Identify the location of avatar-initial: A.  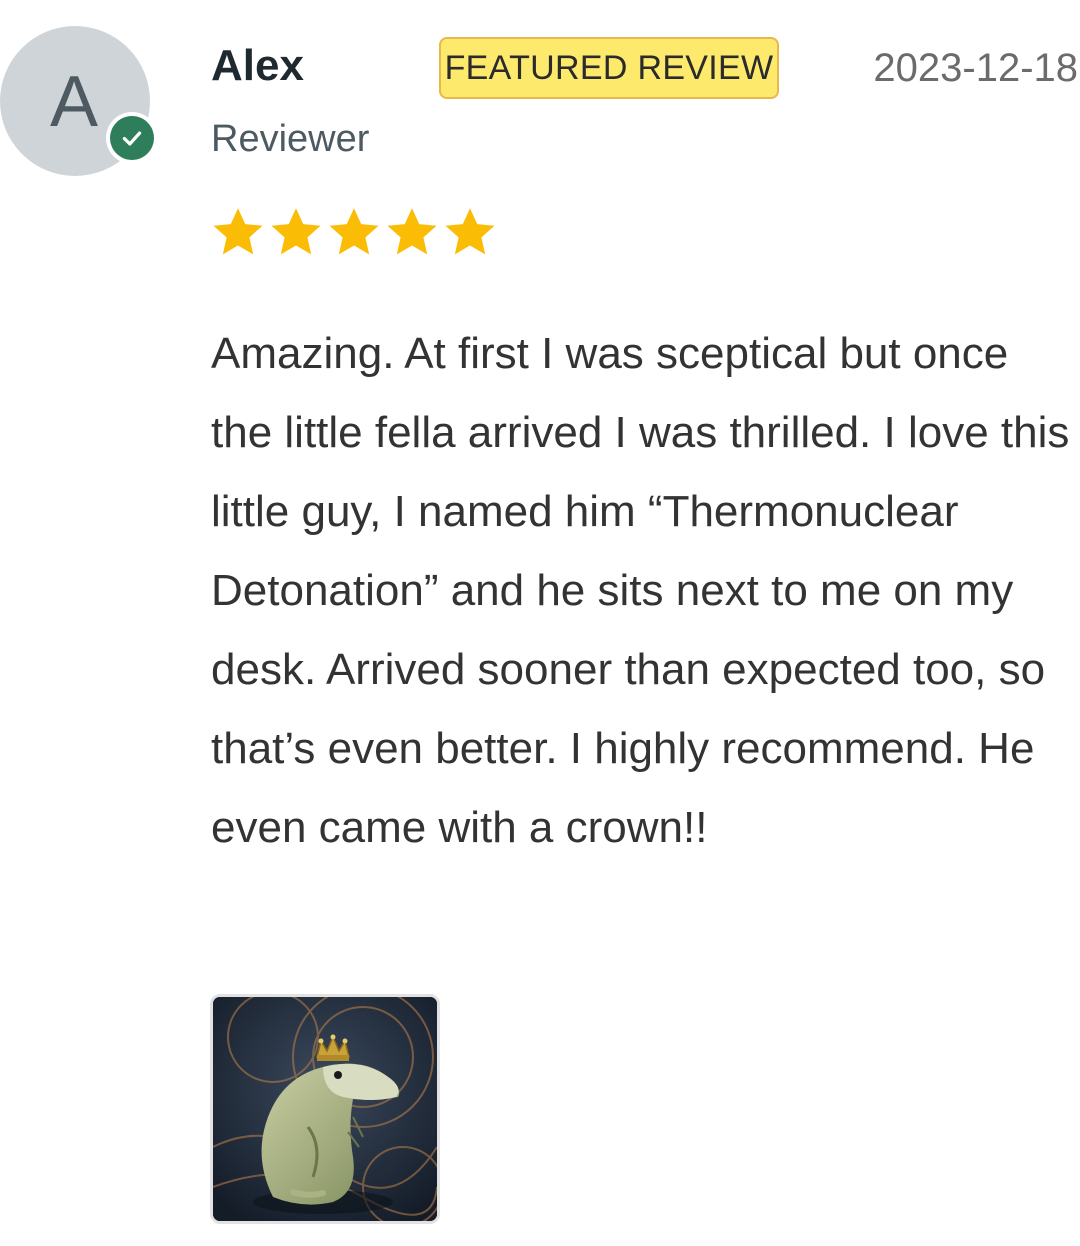
(74, 102).